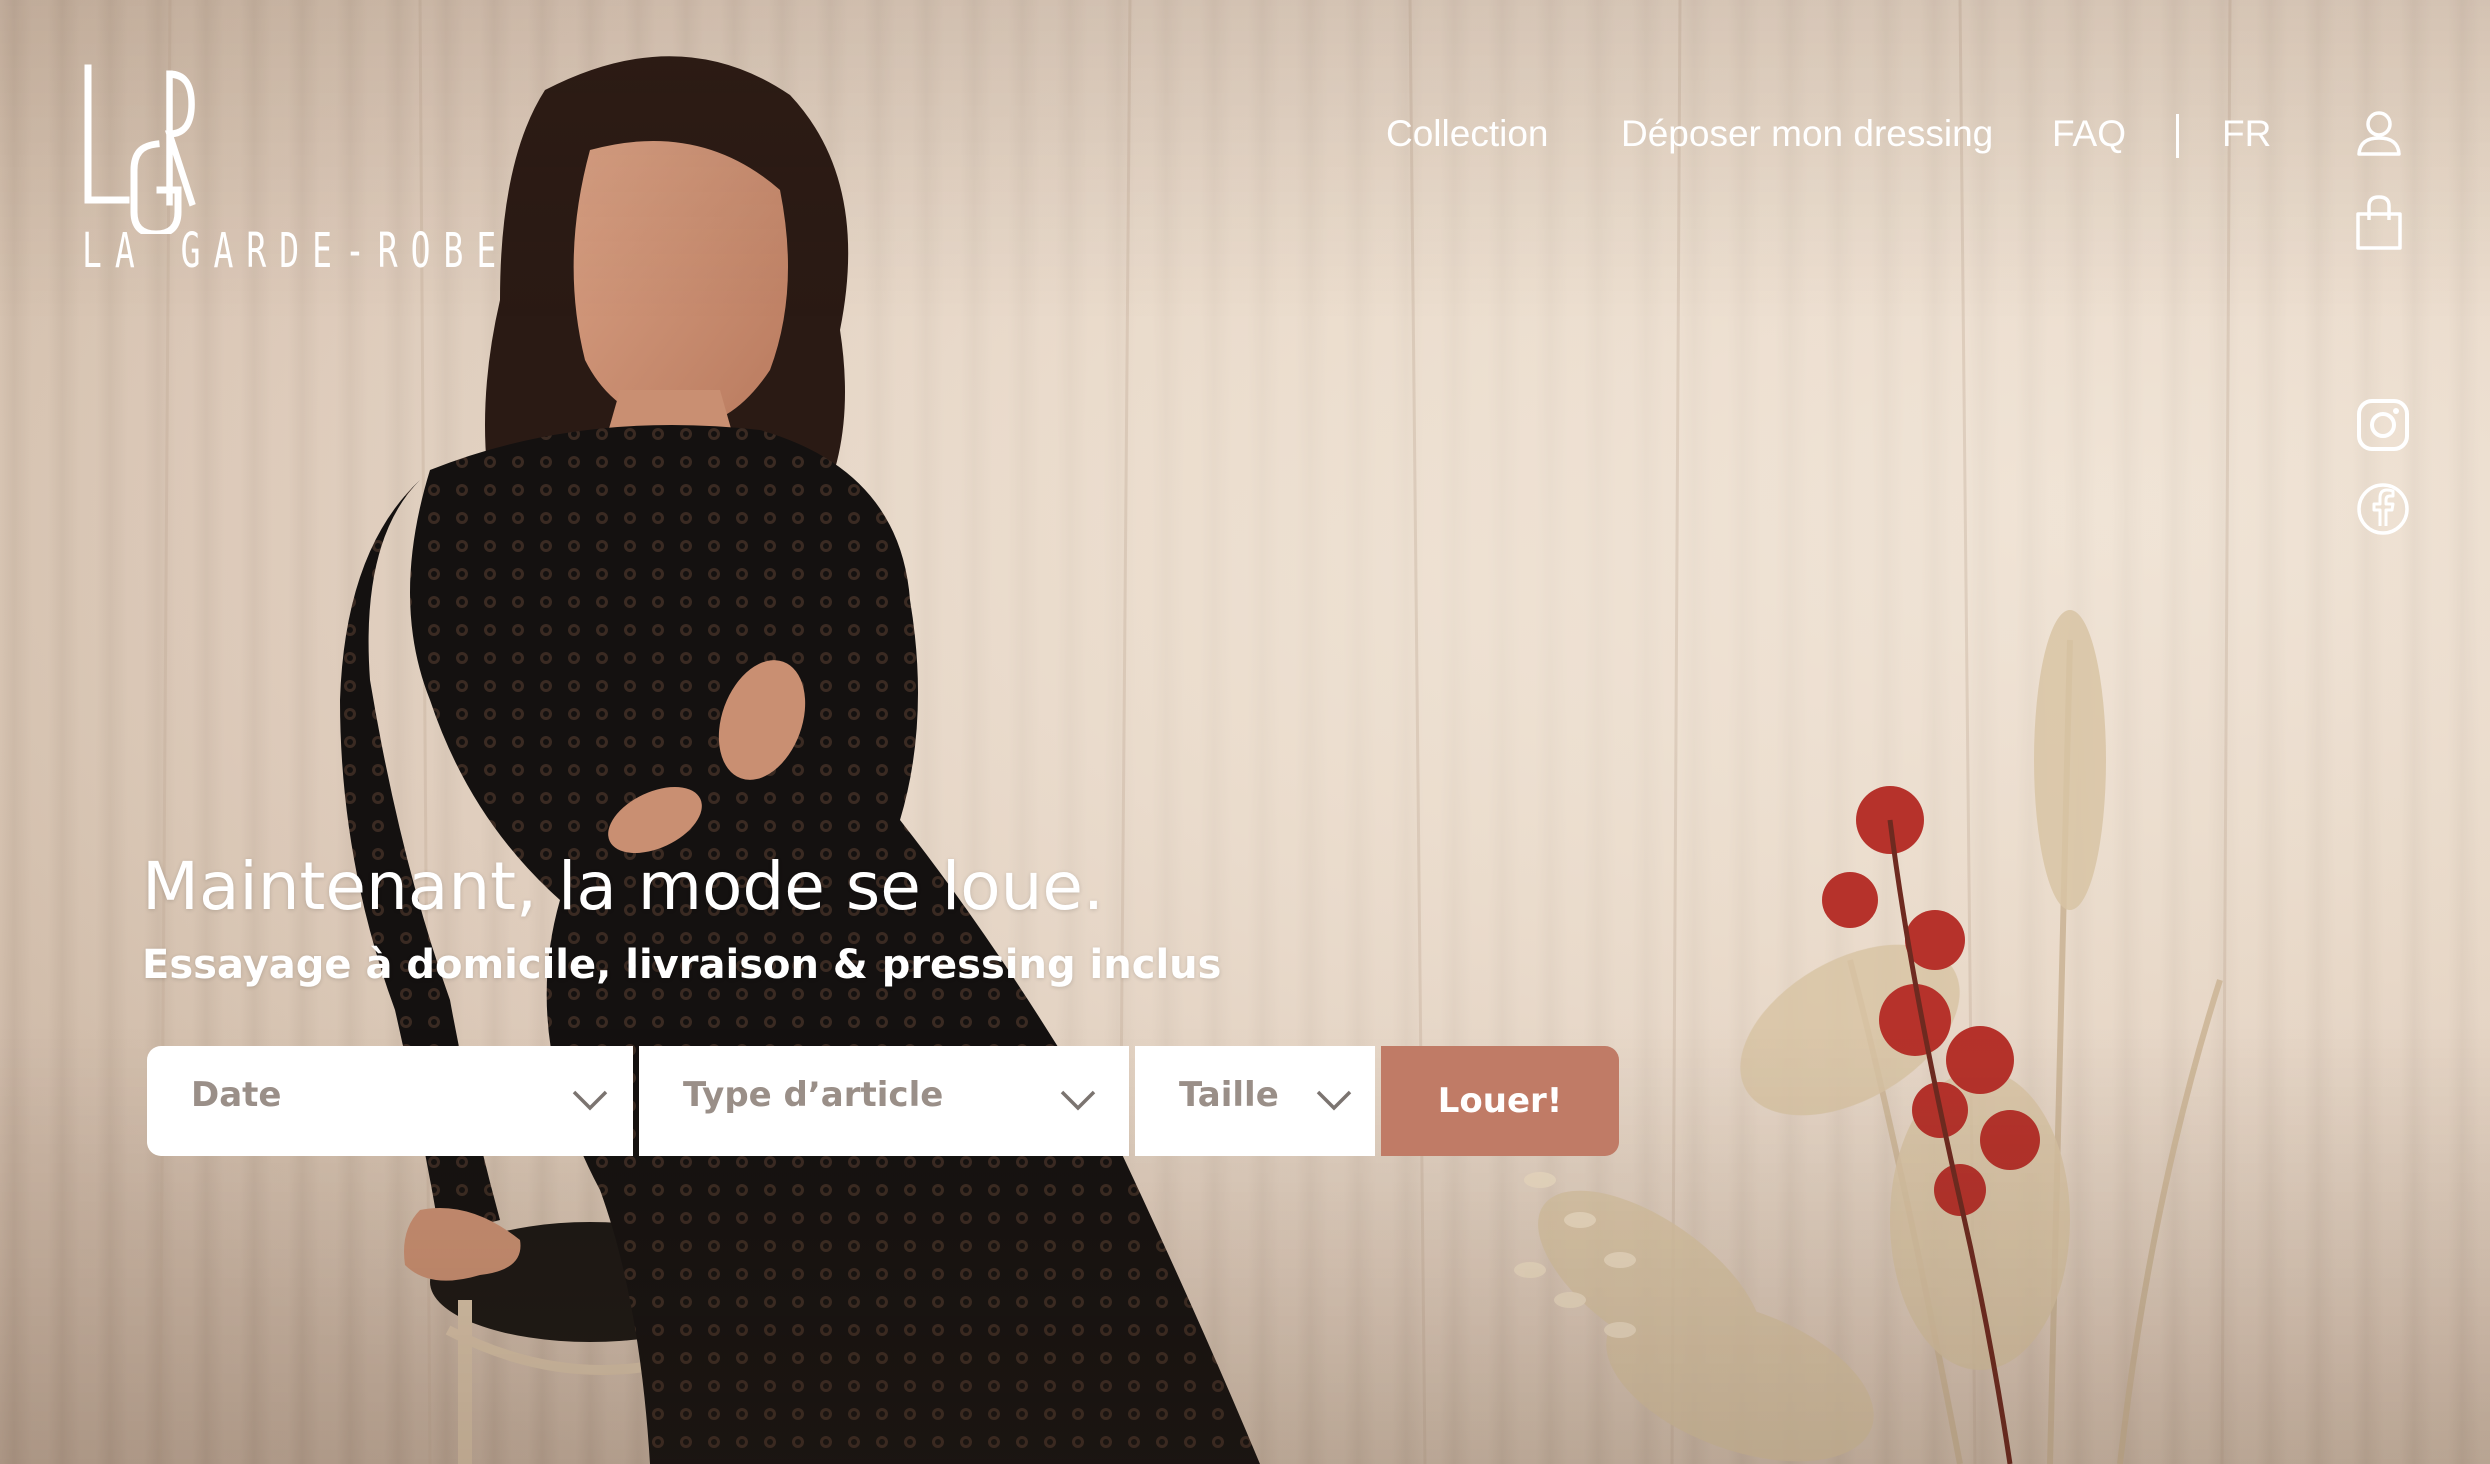 The height and width of the screenshot is (1464, 2490). Describe the element at coordinates (296, 250) in the screenshot. I see `brand-subtitle: LA GARDE-ROBE` at that location.